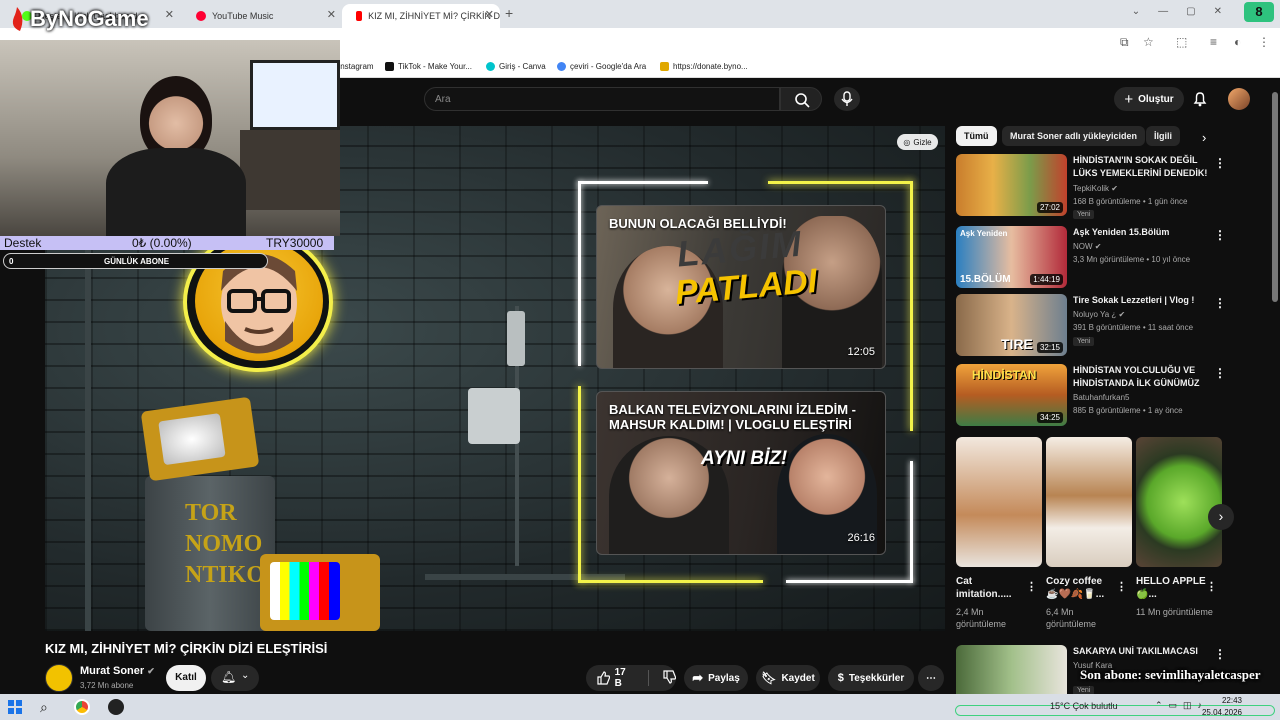 Image resolution: width=1280 pixels, height=720 pixels. What do you see at coordinates (917, 142) in the screenshot?
I see `hide-end-screen-button: ◎ Gizle` at bounding box center [917, 142].